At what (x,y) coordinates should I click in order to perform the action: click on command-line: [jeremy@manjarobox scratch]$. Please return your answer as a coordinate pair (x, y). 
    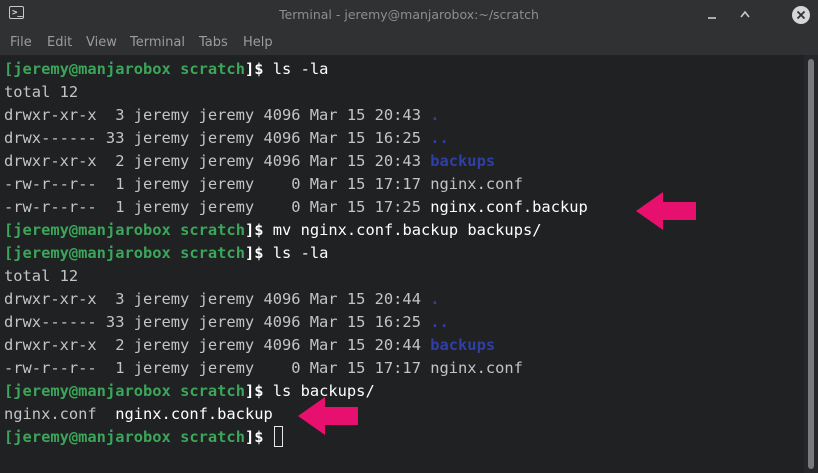
    Looking at the image, I should click on (143, 437).